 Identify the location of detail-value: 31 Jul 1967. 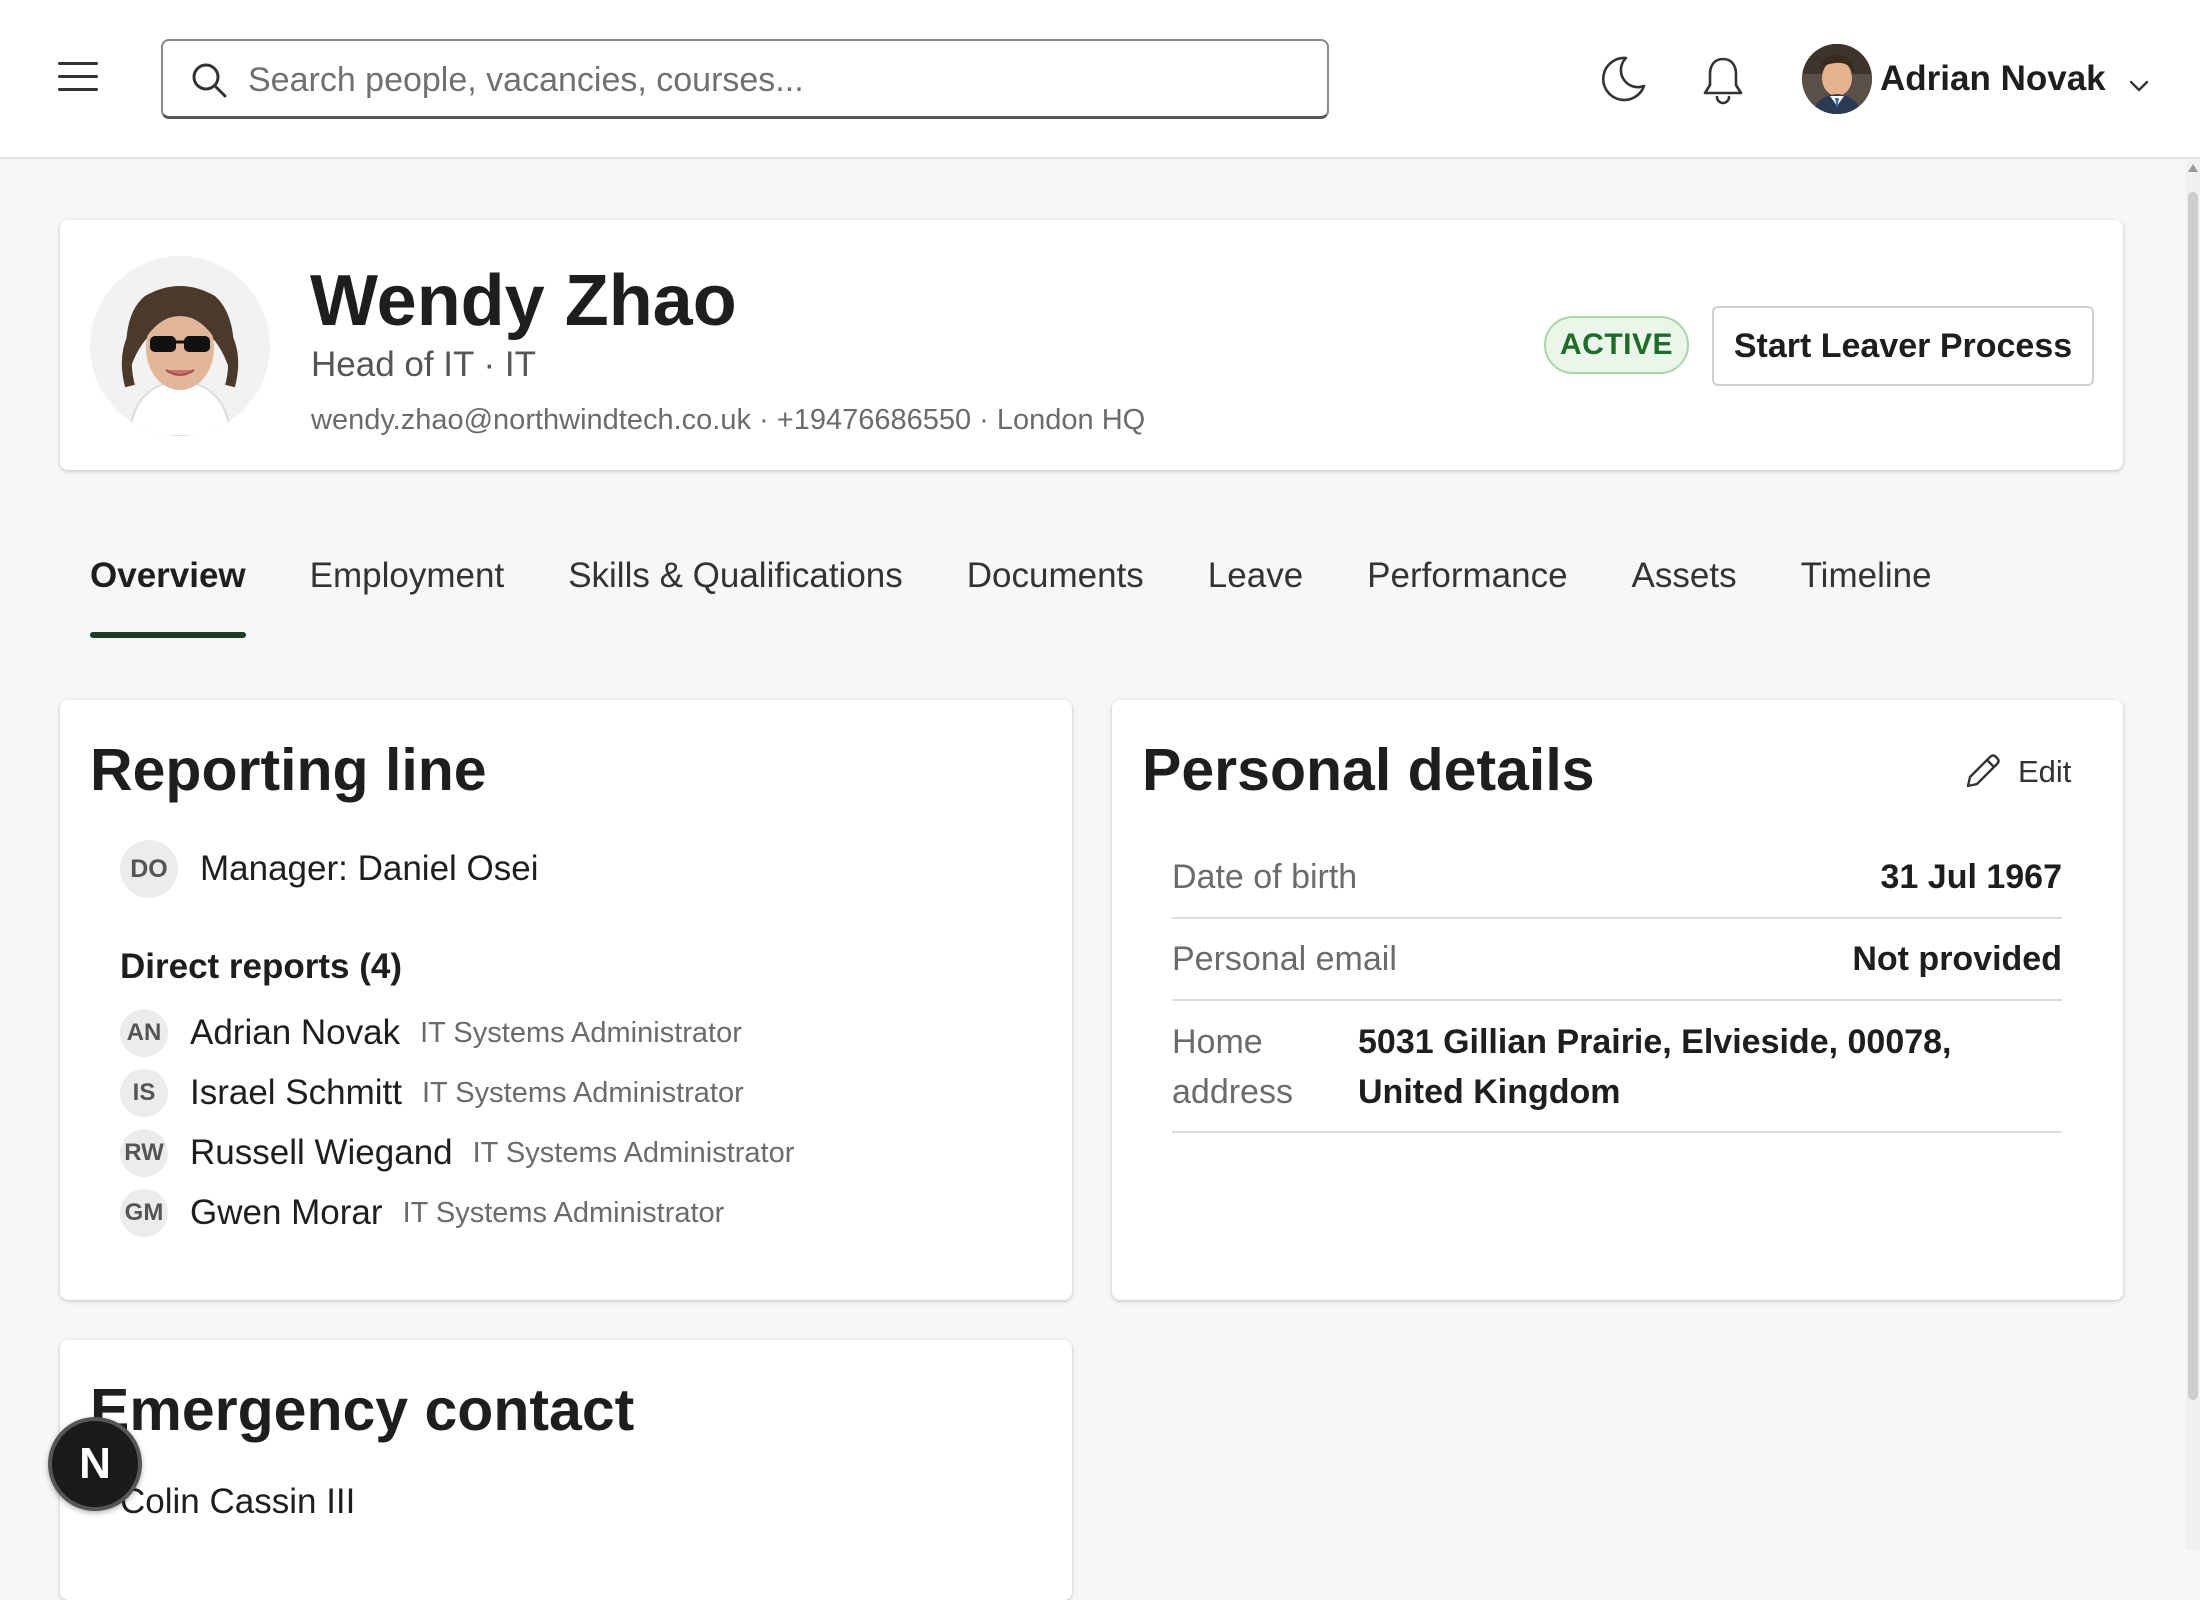
(1971, 876).